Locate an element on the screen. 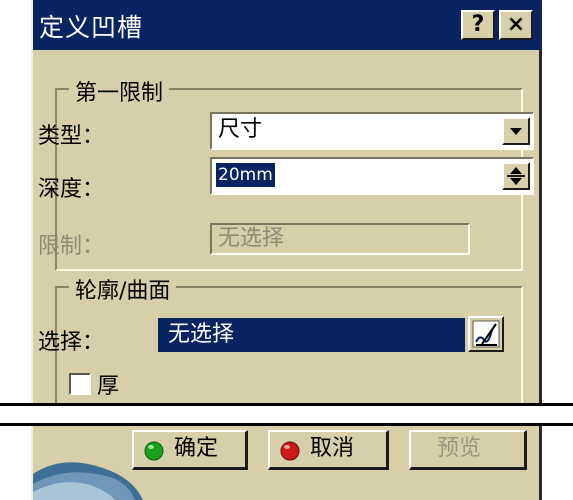 The image size is (573, 500). profile-surface-legend: 轮廓/曲面 is located at coordinates (123, 289).